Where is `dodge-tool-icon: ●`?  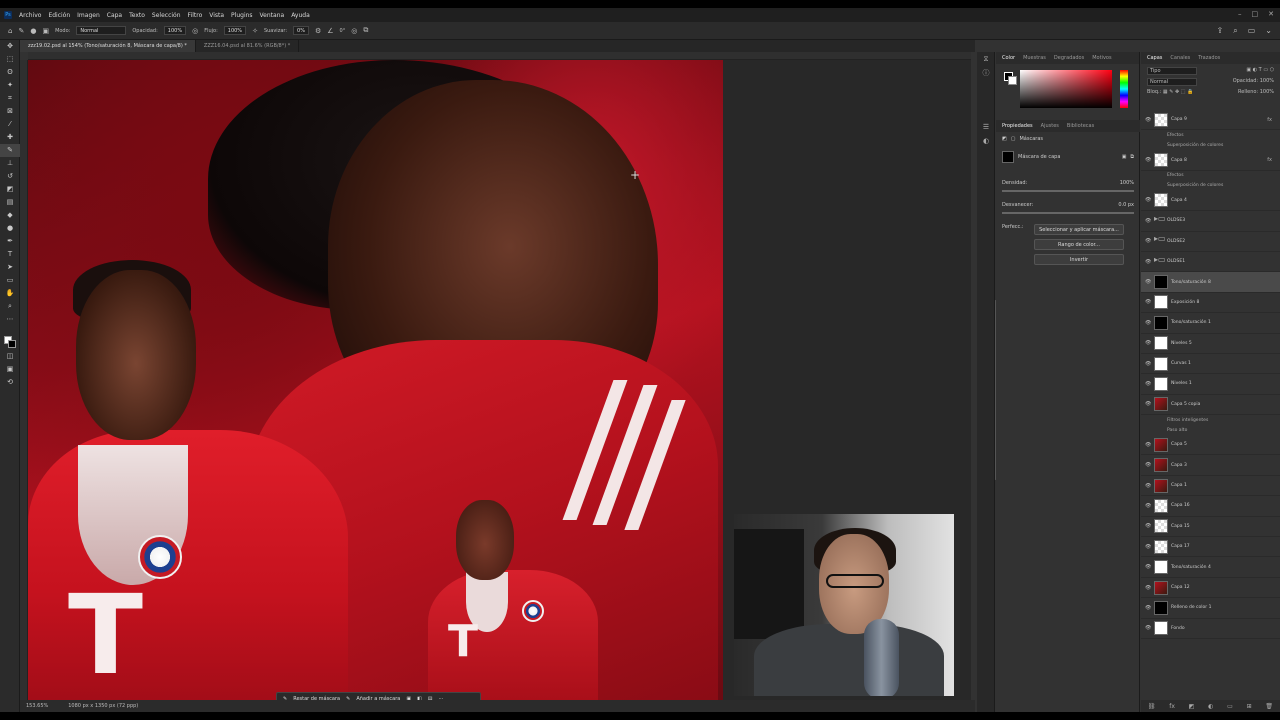 dodge-tool-icon: ● is located at coordinates (10, 228).